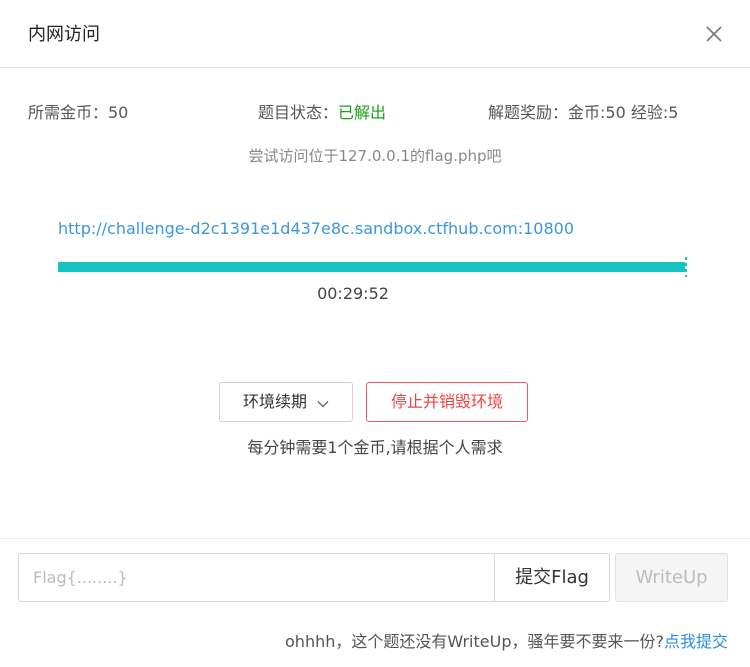 The height and width of the screenshot is (667, 750). What do you see at coordinates (375, 538) in the screenshot?
I see `footer-divider` at bounding box center [375, 538].